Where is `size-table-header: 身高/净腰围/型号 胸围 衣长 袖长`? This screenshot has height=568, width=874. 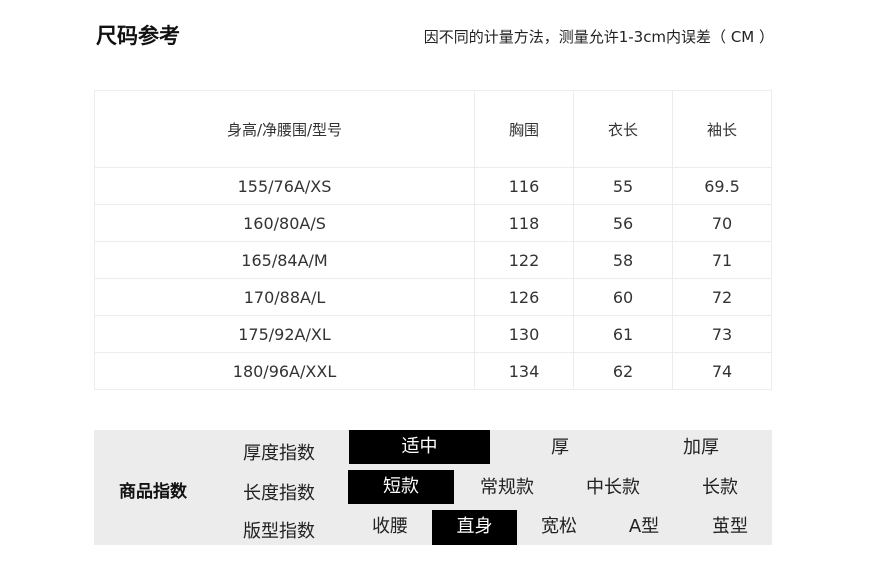
size-table-header: 身高/净腰围/型号 胸围 衣长 袖长 is located at coordinates (433, 129).